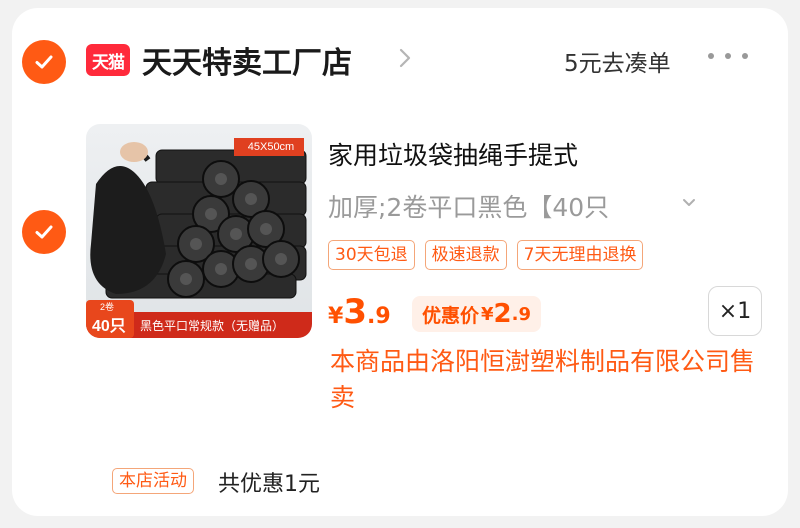  Describe the element at coordinates (468, 206) in the screenshot. I see `sku-selector: 加厚;2卷平口黑色【40只` at that location.